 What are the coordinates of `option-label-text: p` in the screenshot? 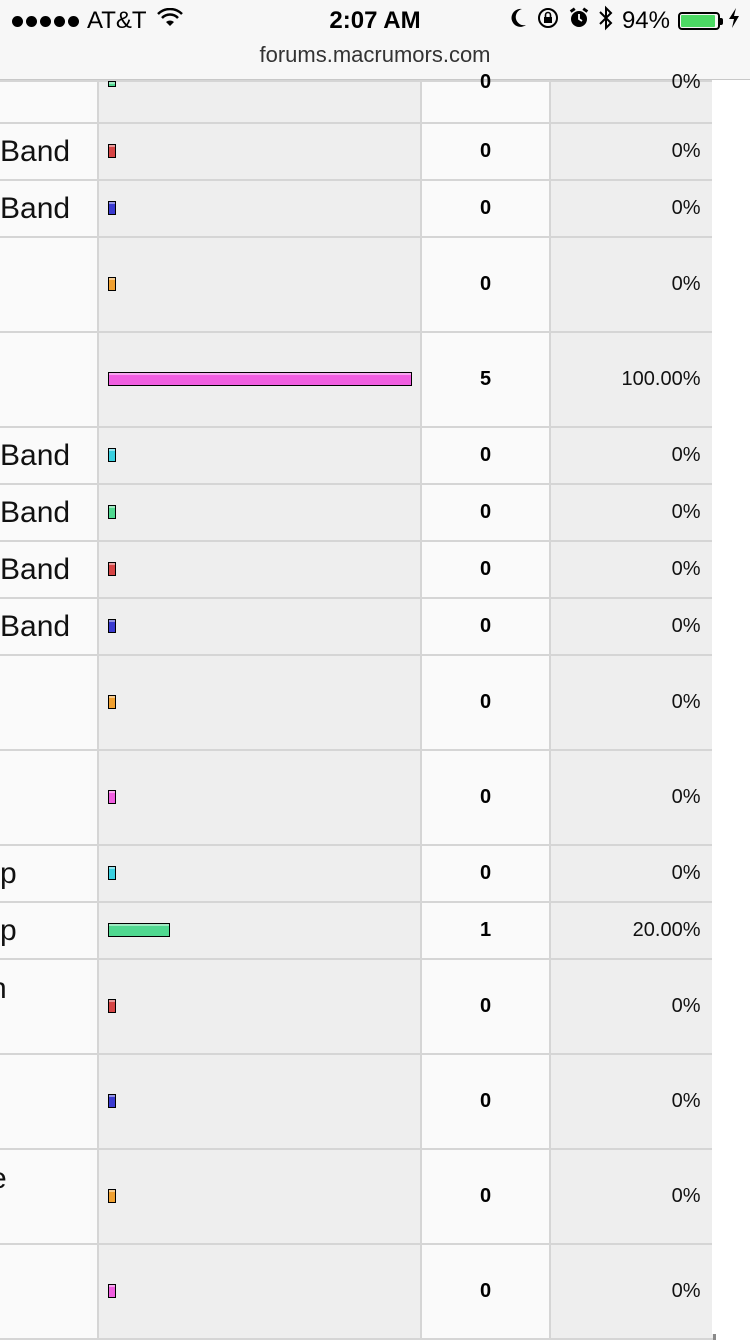 It's located at (8, 930).